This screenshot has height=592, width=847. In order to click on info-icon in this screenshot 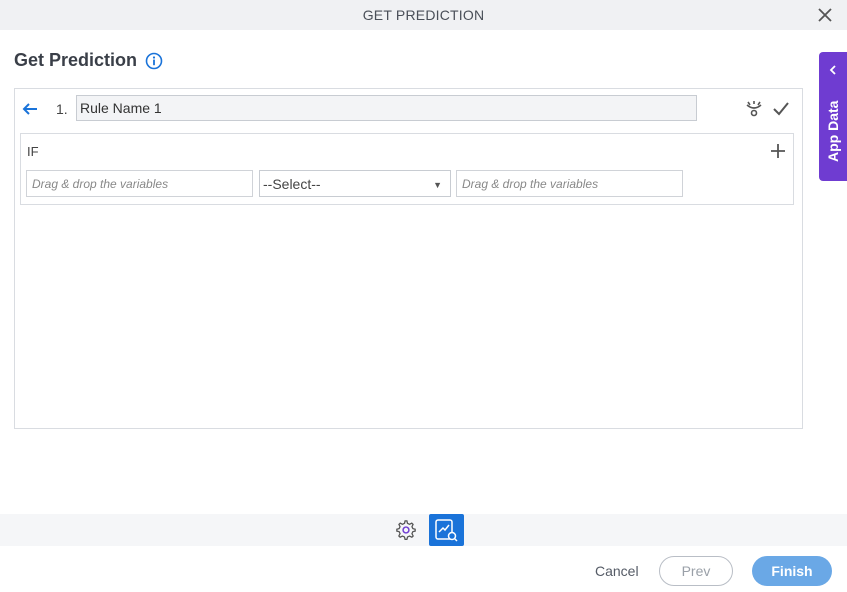, I will do `click(154, 61)`.